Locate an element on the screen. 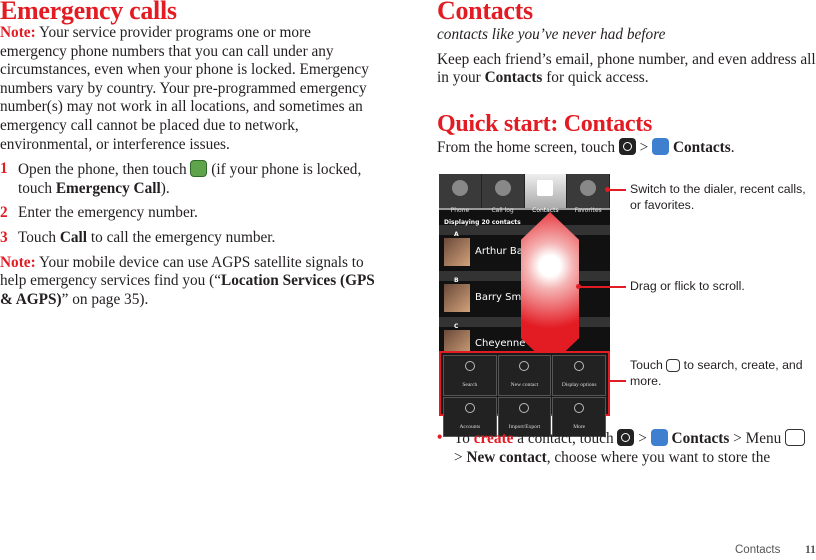 This screenshot has width=816, height=560. step-bold: Emergency Call is located at coordinates (108, 188).